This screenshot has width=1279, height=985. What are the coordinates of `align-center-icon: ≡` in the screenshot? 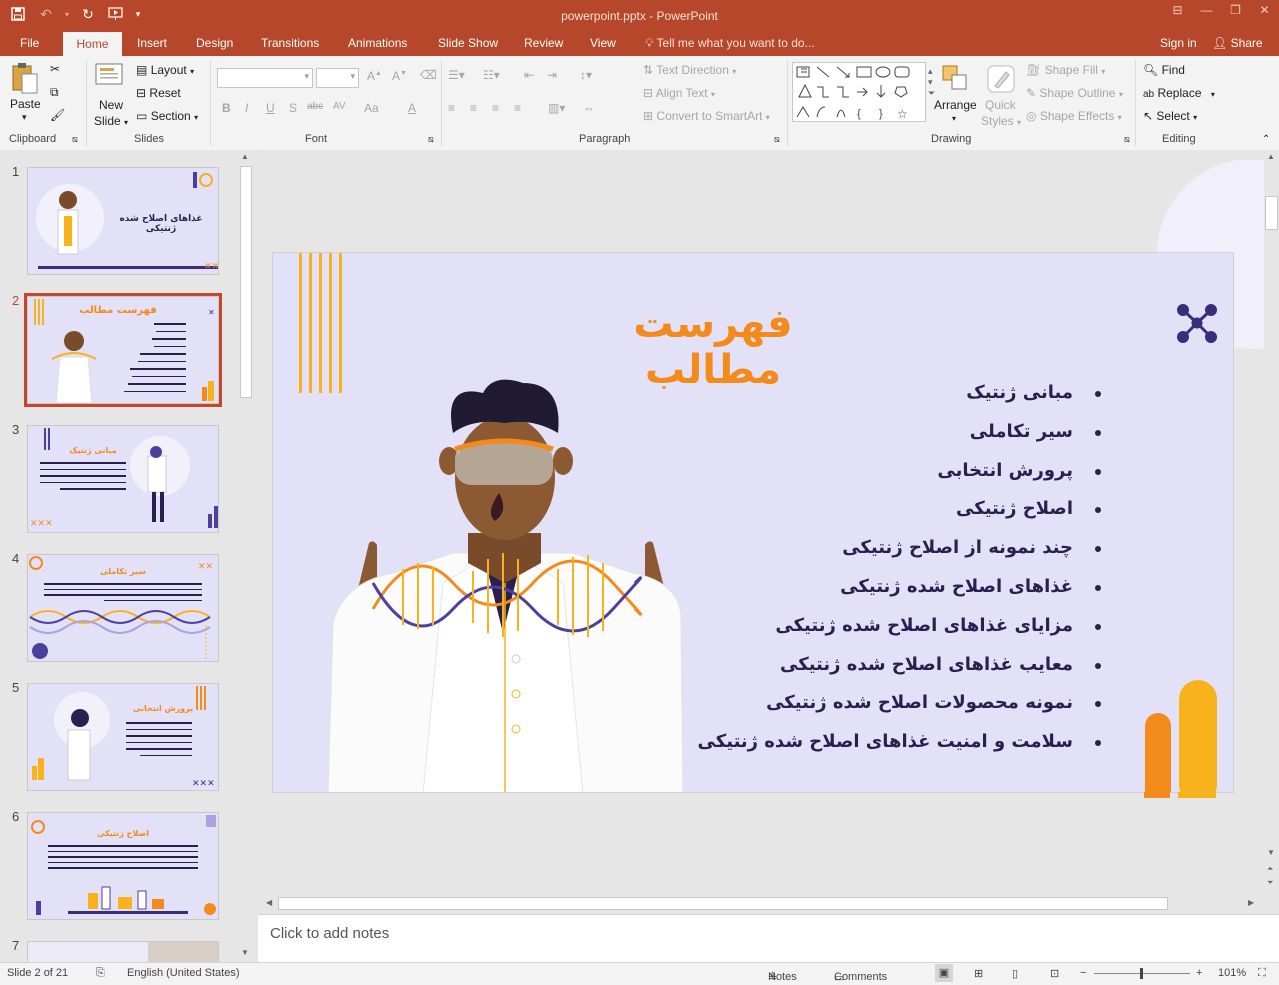 It's located at (473, 108).